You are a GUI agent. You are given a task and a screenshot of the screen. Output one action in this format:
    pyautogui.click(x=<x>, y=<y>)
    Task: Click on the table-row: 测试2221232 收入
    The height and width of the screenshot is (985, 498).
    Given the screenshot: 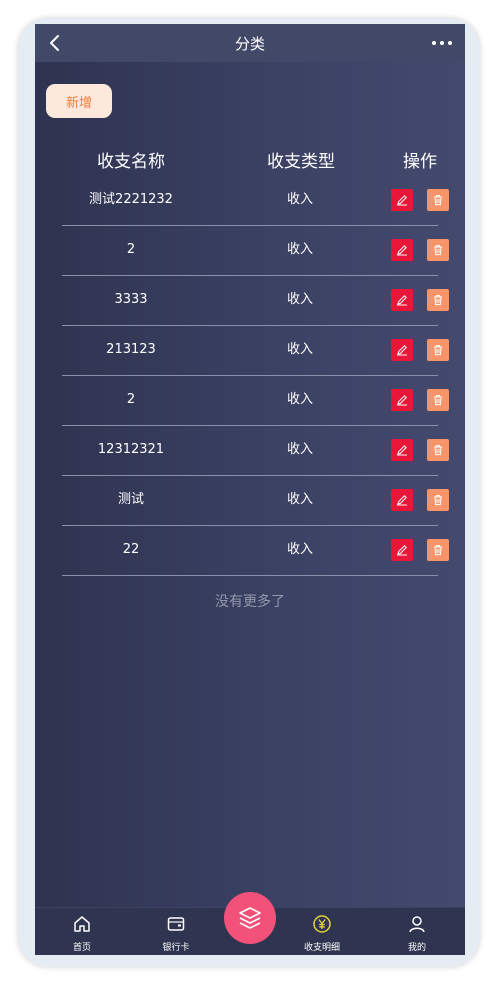 What is the action you would take?
    pyautogui.click(x=255, y=200)
    